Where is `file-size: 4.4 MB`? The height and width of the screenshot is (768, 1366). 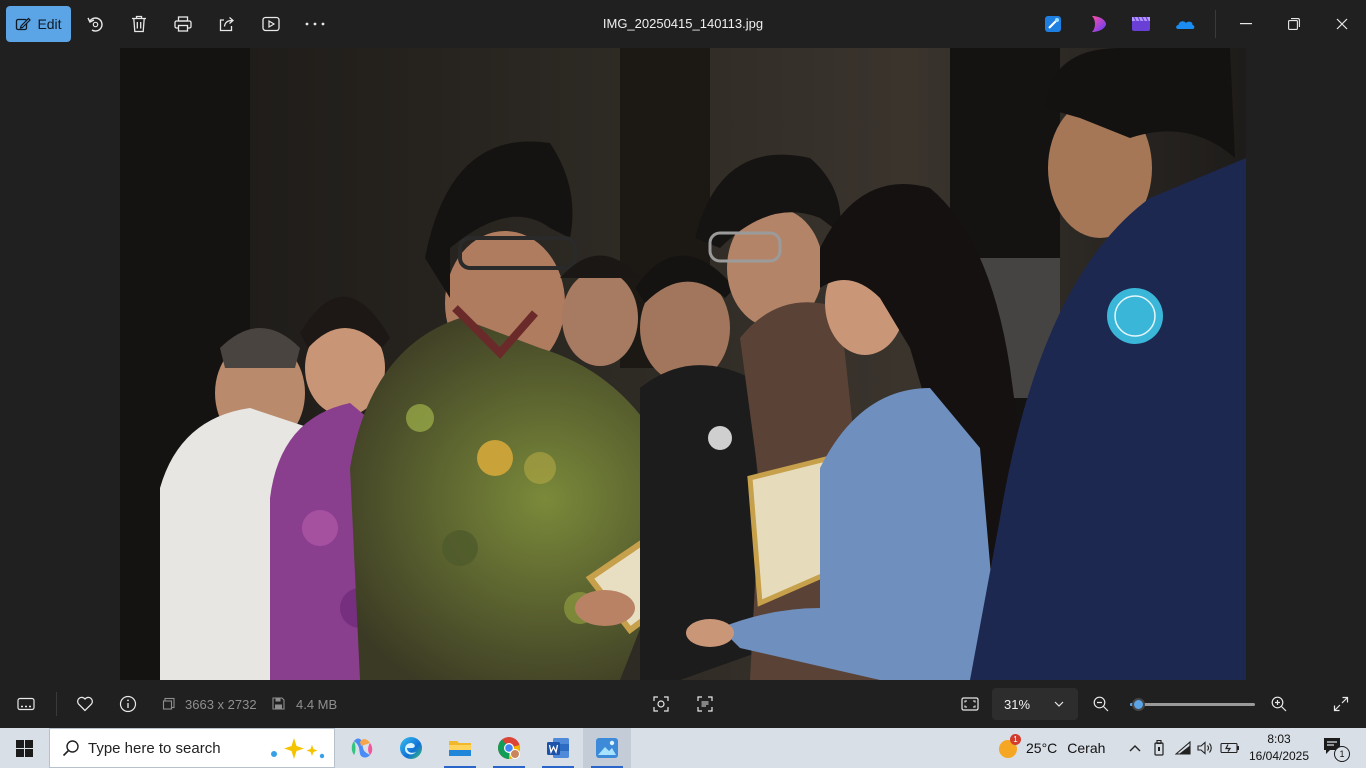
file-size: 4.4 MB is located at coordinates (317, 704).